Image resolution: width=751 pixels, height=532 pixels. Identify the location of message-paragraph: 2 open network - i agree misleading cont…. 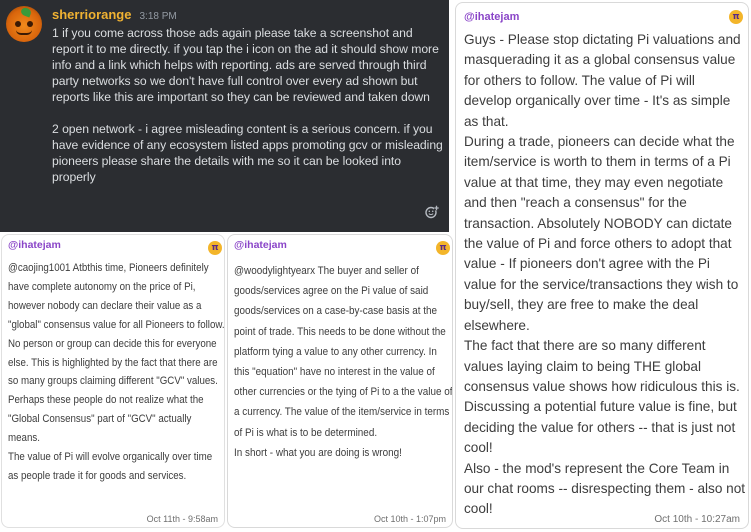
(247, 153).